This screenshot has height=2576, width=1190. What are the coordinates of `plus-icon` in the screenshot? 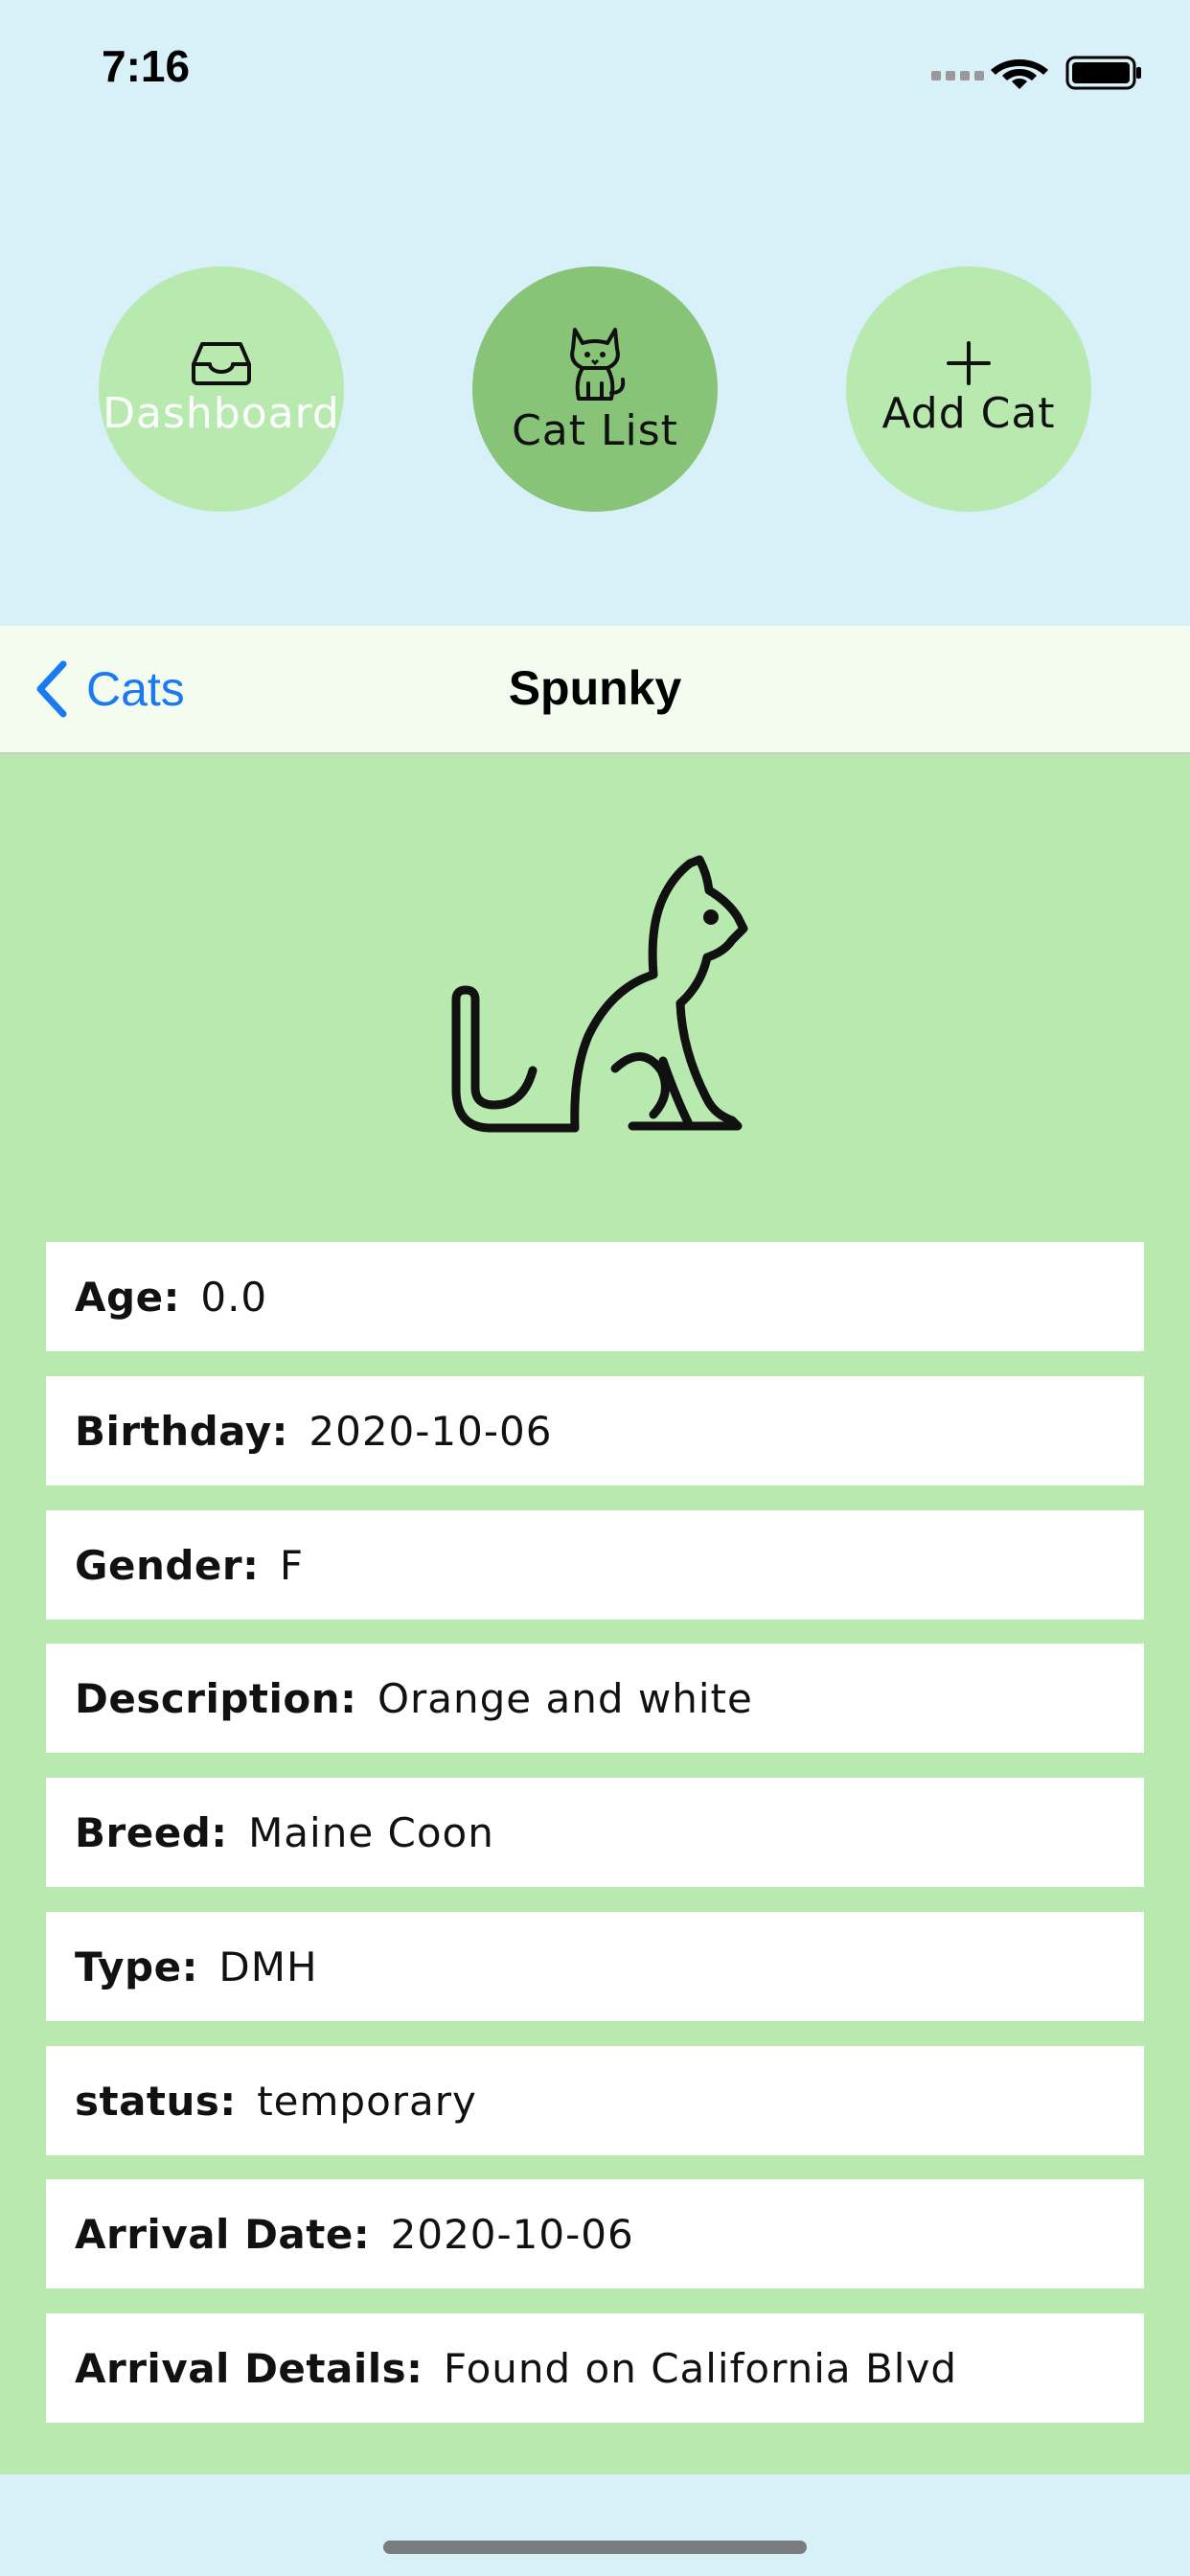 It's located at (969, 362).